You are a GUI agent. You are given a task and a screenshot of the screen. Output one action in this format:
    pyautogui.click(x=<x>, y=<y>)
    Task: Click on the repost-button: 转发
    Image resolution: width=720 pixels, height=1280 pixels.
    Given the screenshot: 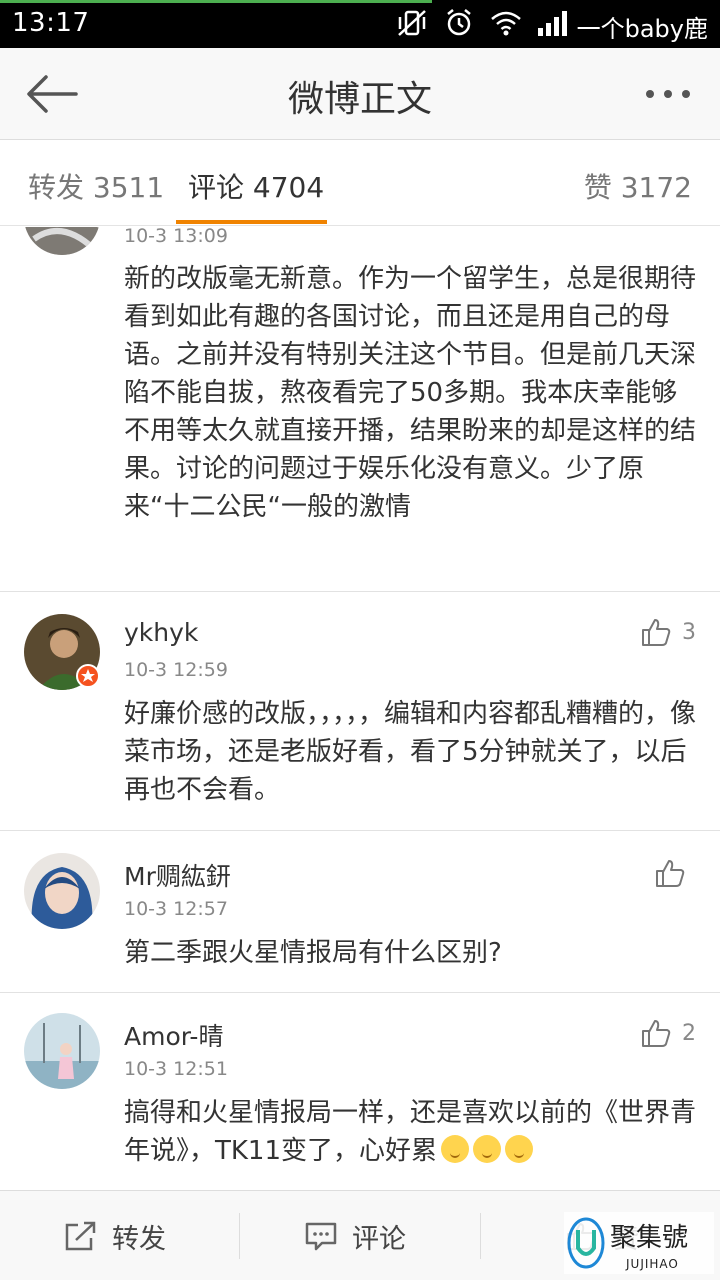 What is the action you would take?
    pyautogui.click(x=115, y=1235)
    